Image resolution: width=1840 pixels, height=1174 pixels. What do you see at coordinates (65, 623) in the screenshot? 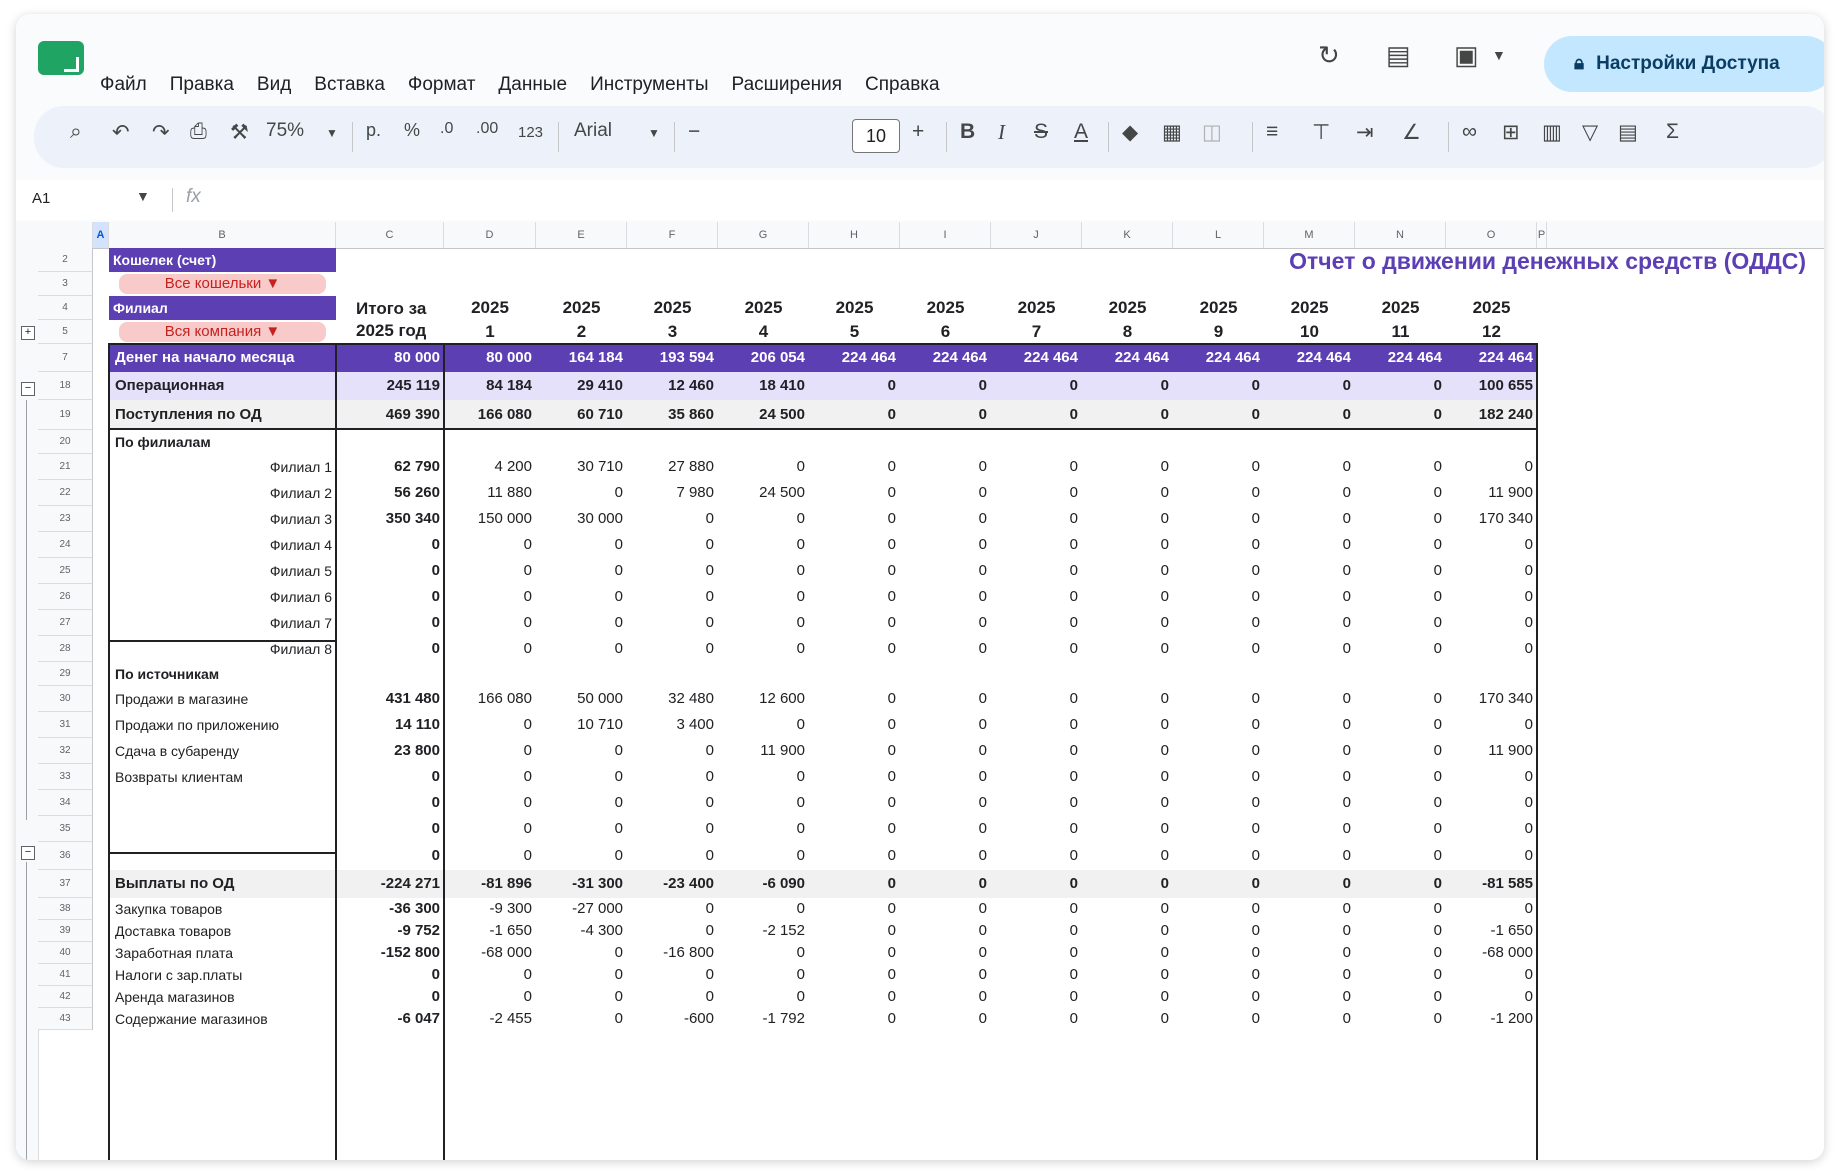
I see `row-header-27: 27` at bounding box center [65, 623].